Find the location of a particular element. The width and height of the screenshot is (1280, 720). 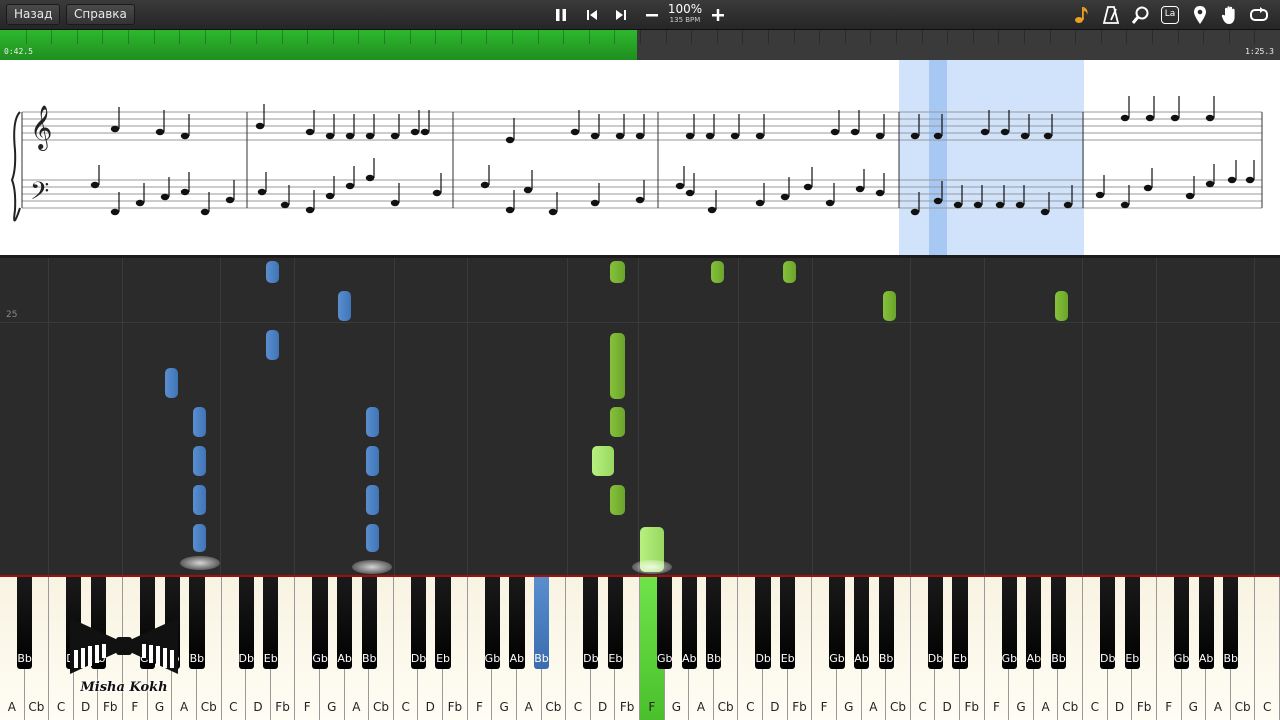

magnifier-icon is located at coordinates (1141, 15).